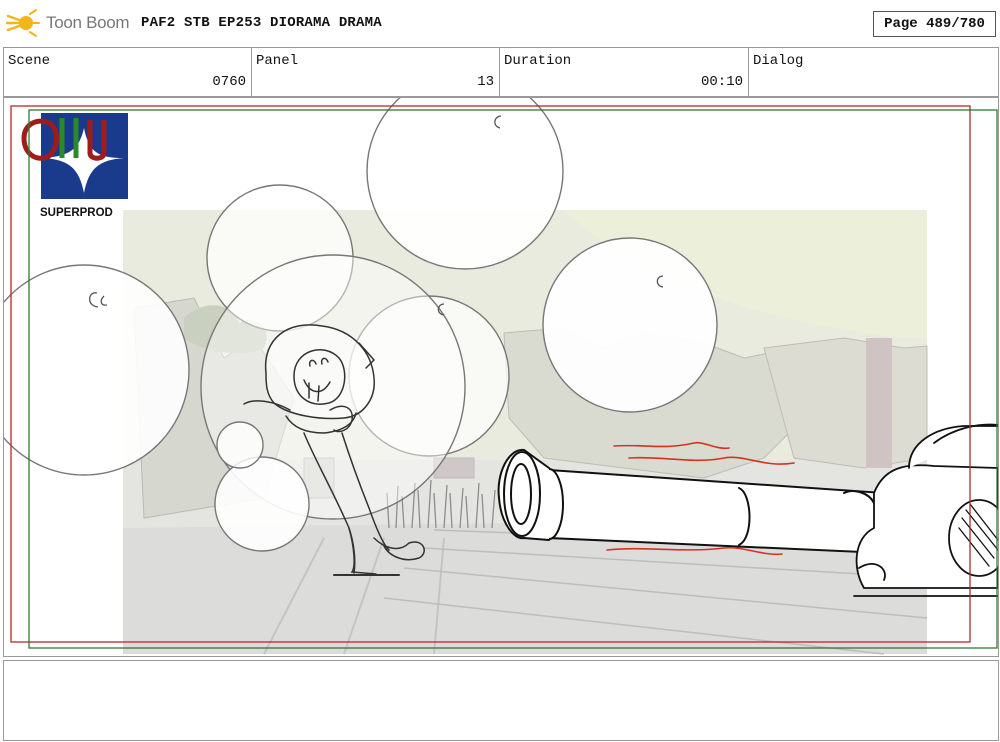 The image size is (1000, 742). What do you see at coordinates (261, 23) in the screenshot?
I see `document-title: PAF2 STB EP253 DIORAMA DRAMA` at bounding box center [261, 23].